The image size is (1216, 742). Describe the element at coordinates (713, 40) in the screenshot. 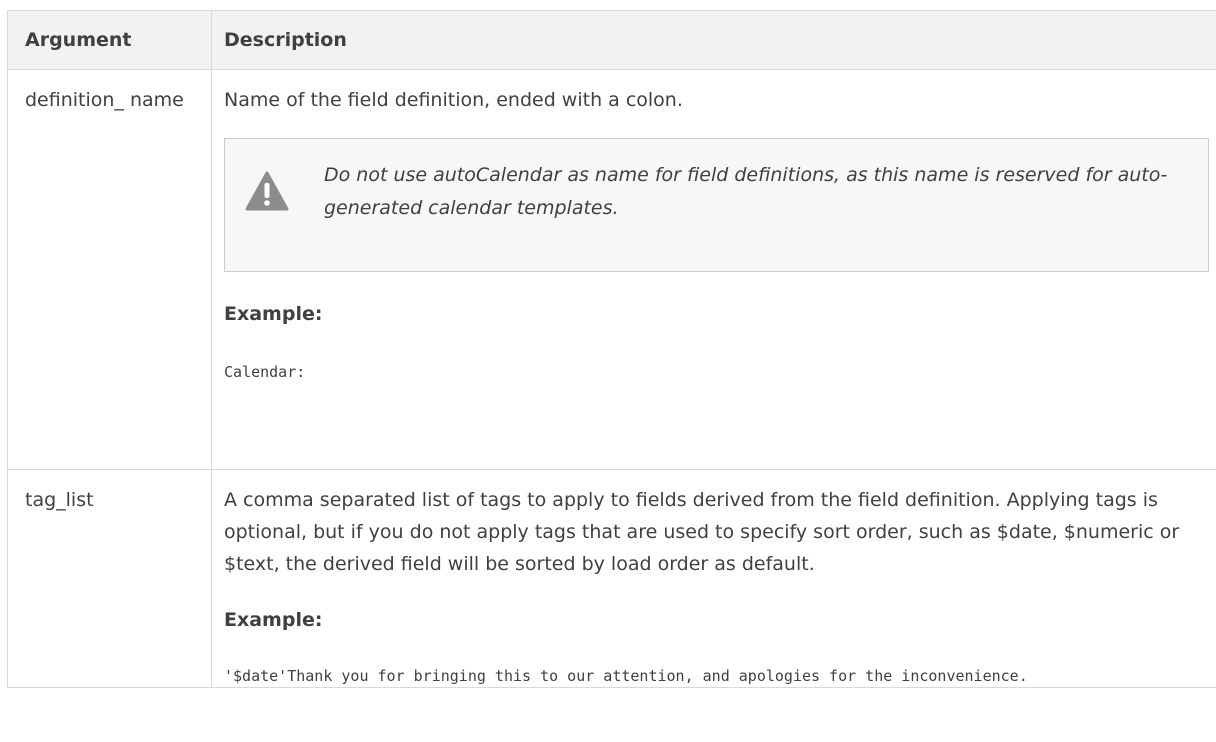

I see `description-column-header: Description` at that location.